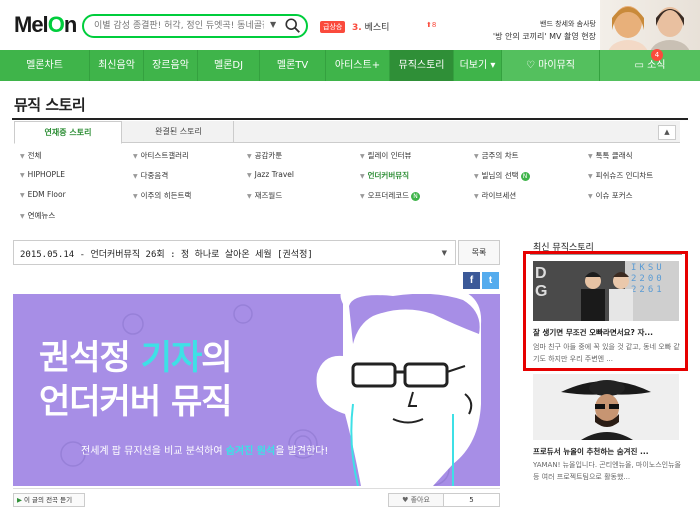 The height and width of the screenshot is (531, 700). I want to click on page-title: 뮤직 스토리, so click(50, 105).